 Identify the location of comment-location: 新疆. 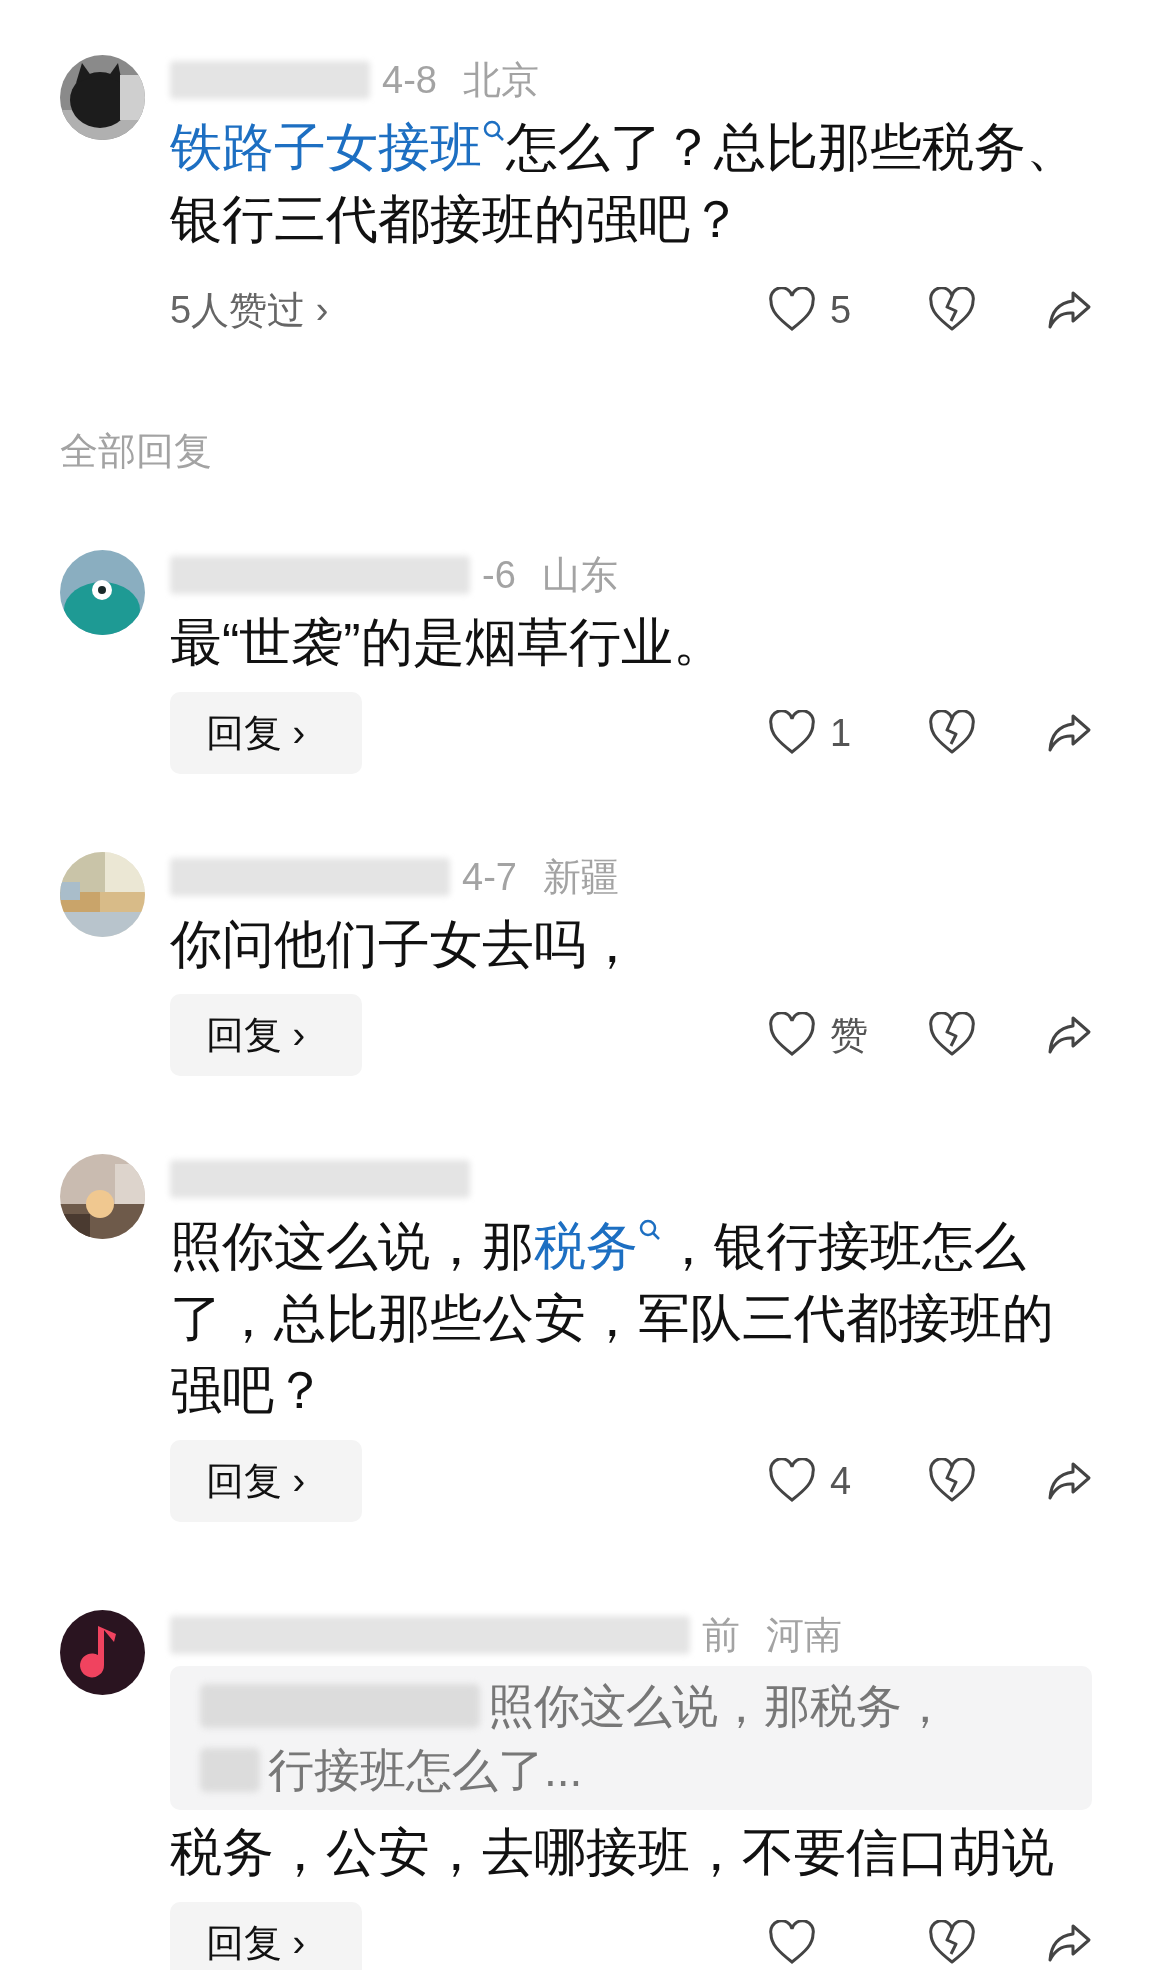
(580, 877).